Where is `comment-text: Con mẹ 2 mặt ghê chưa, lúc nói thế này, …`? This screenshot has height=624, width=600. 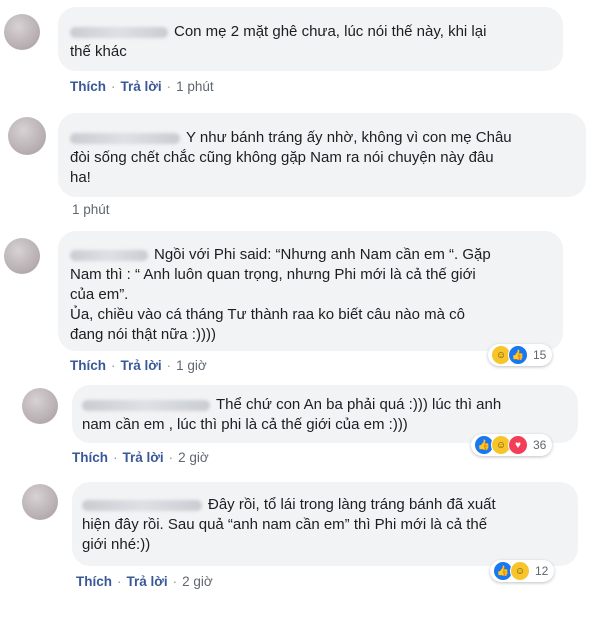 comment-text: Con mẹ 2 mặt ghê chưa, lúc nói thế này, … is located at coordinates (278, 41).